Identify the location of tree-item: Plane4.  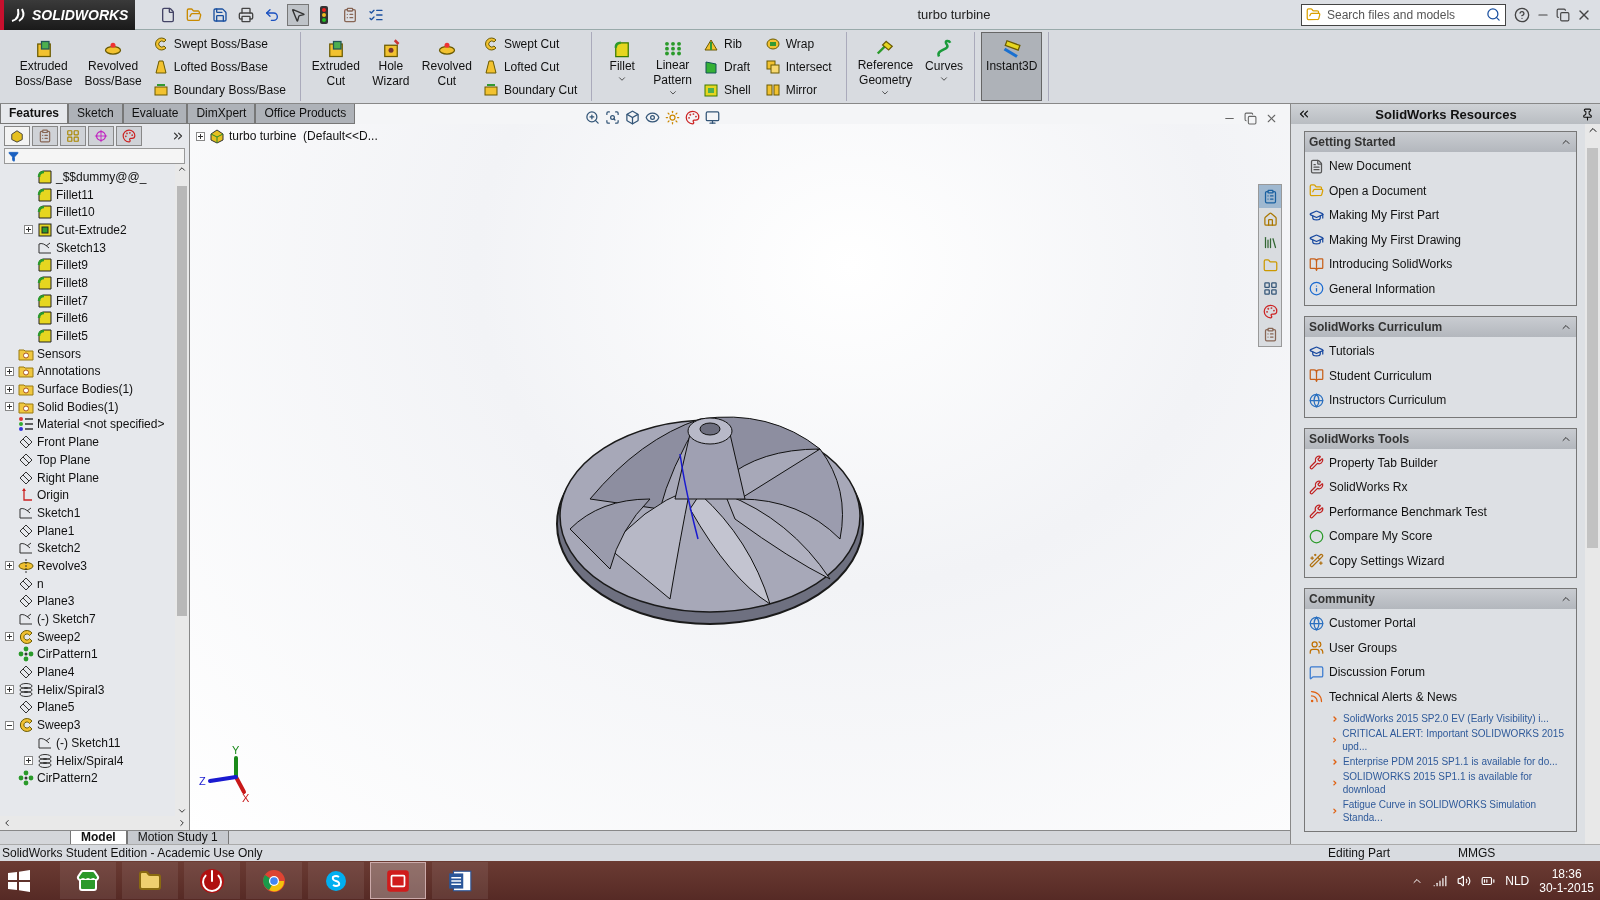
(56, 672).